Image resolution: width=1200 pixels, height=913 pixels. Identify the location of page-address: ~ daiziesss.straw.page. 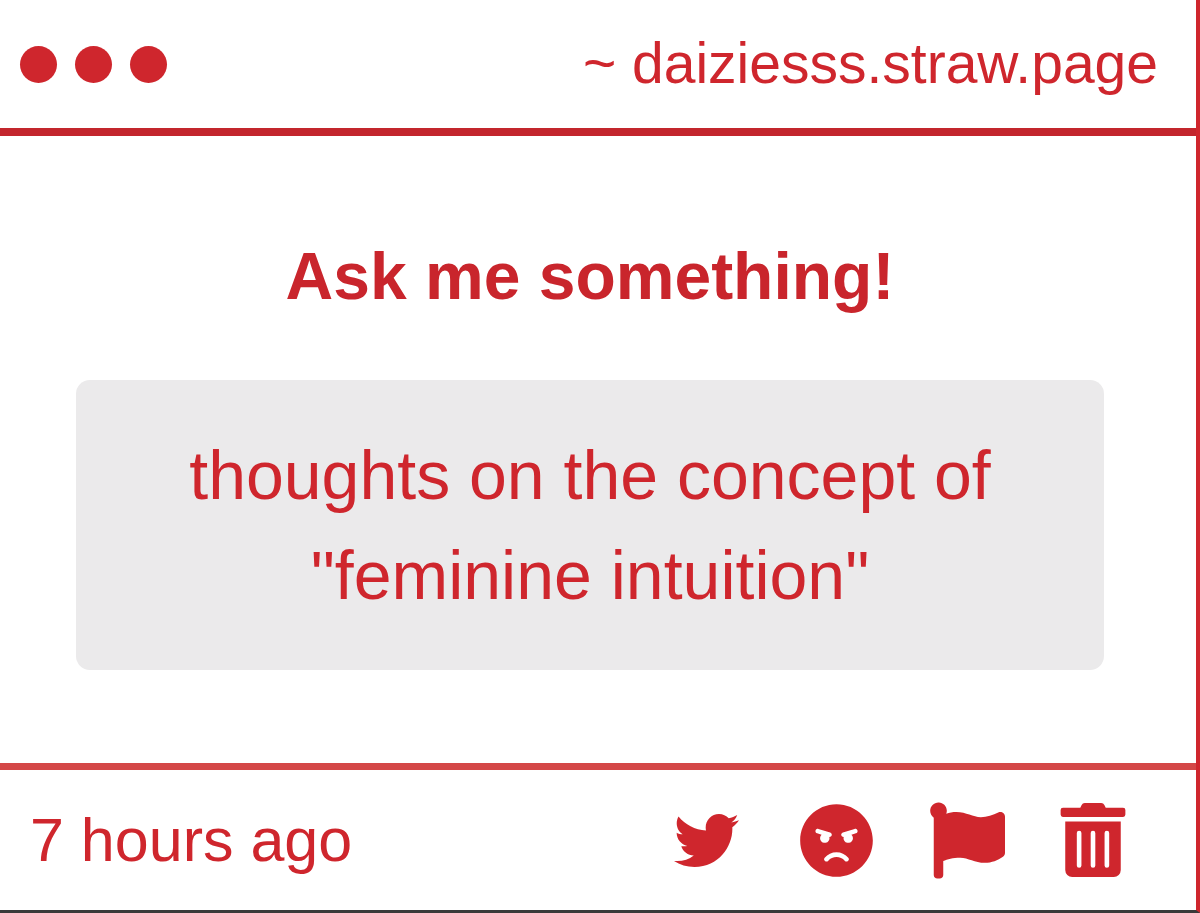
(870, 64).